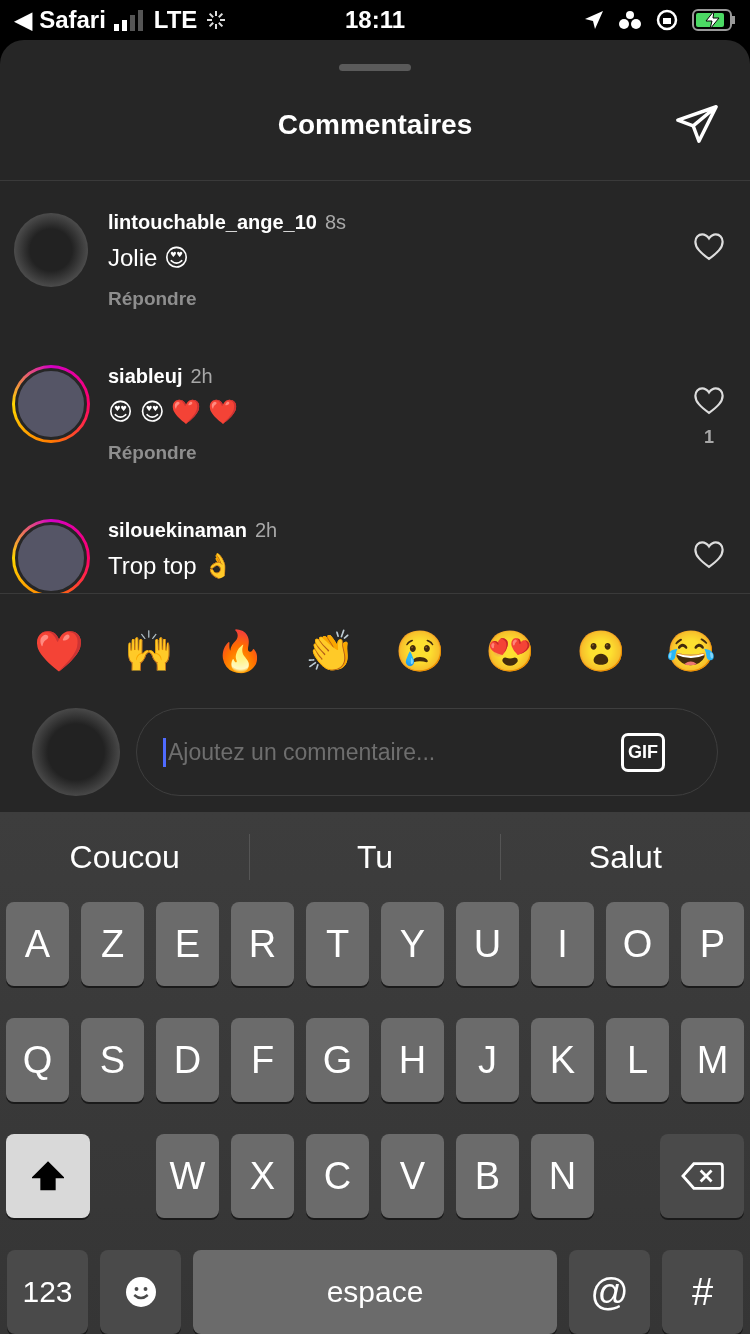  I want to click on emoji-reaction-button: 🙌, so click(149, 651).